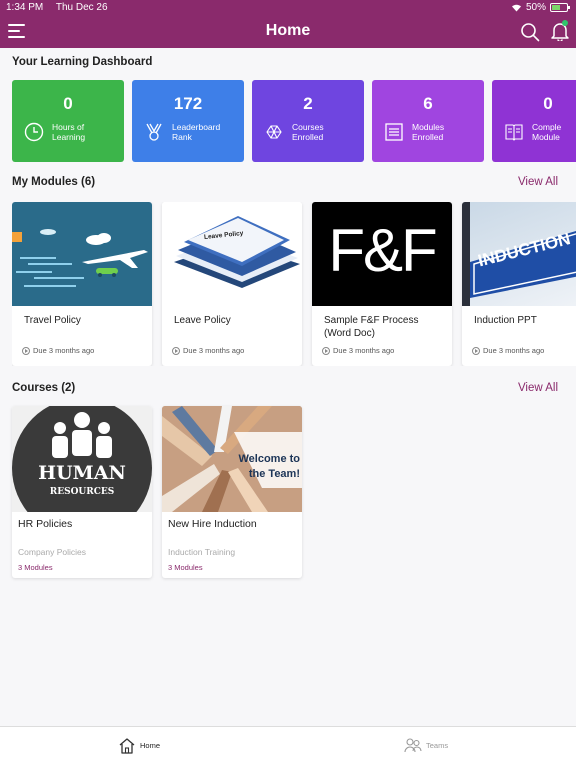 The image size is (576, 768). What do you see at coordinates (428, 127) in the screenshot?
I see `card-label-1: Modules` at bounding box center [428, 127].